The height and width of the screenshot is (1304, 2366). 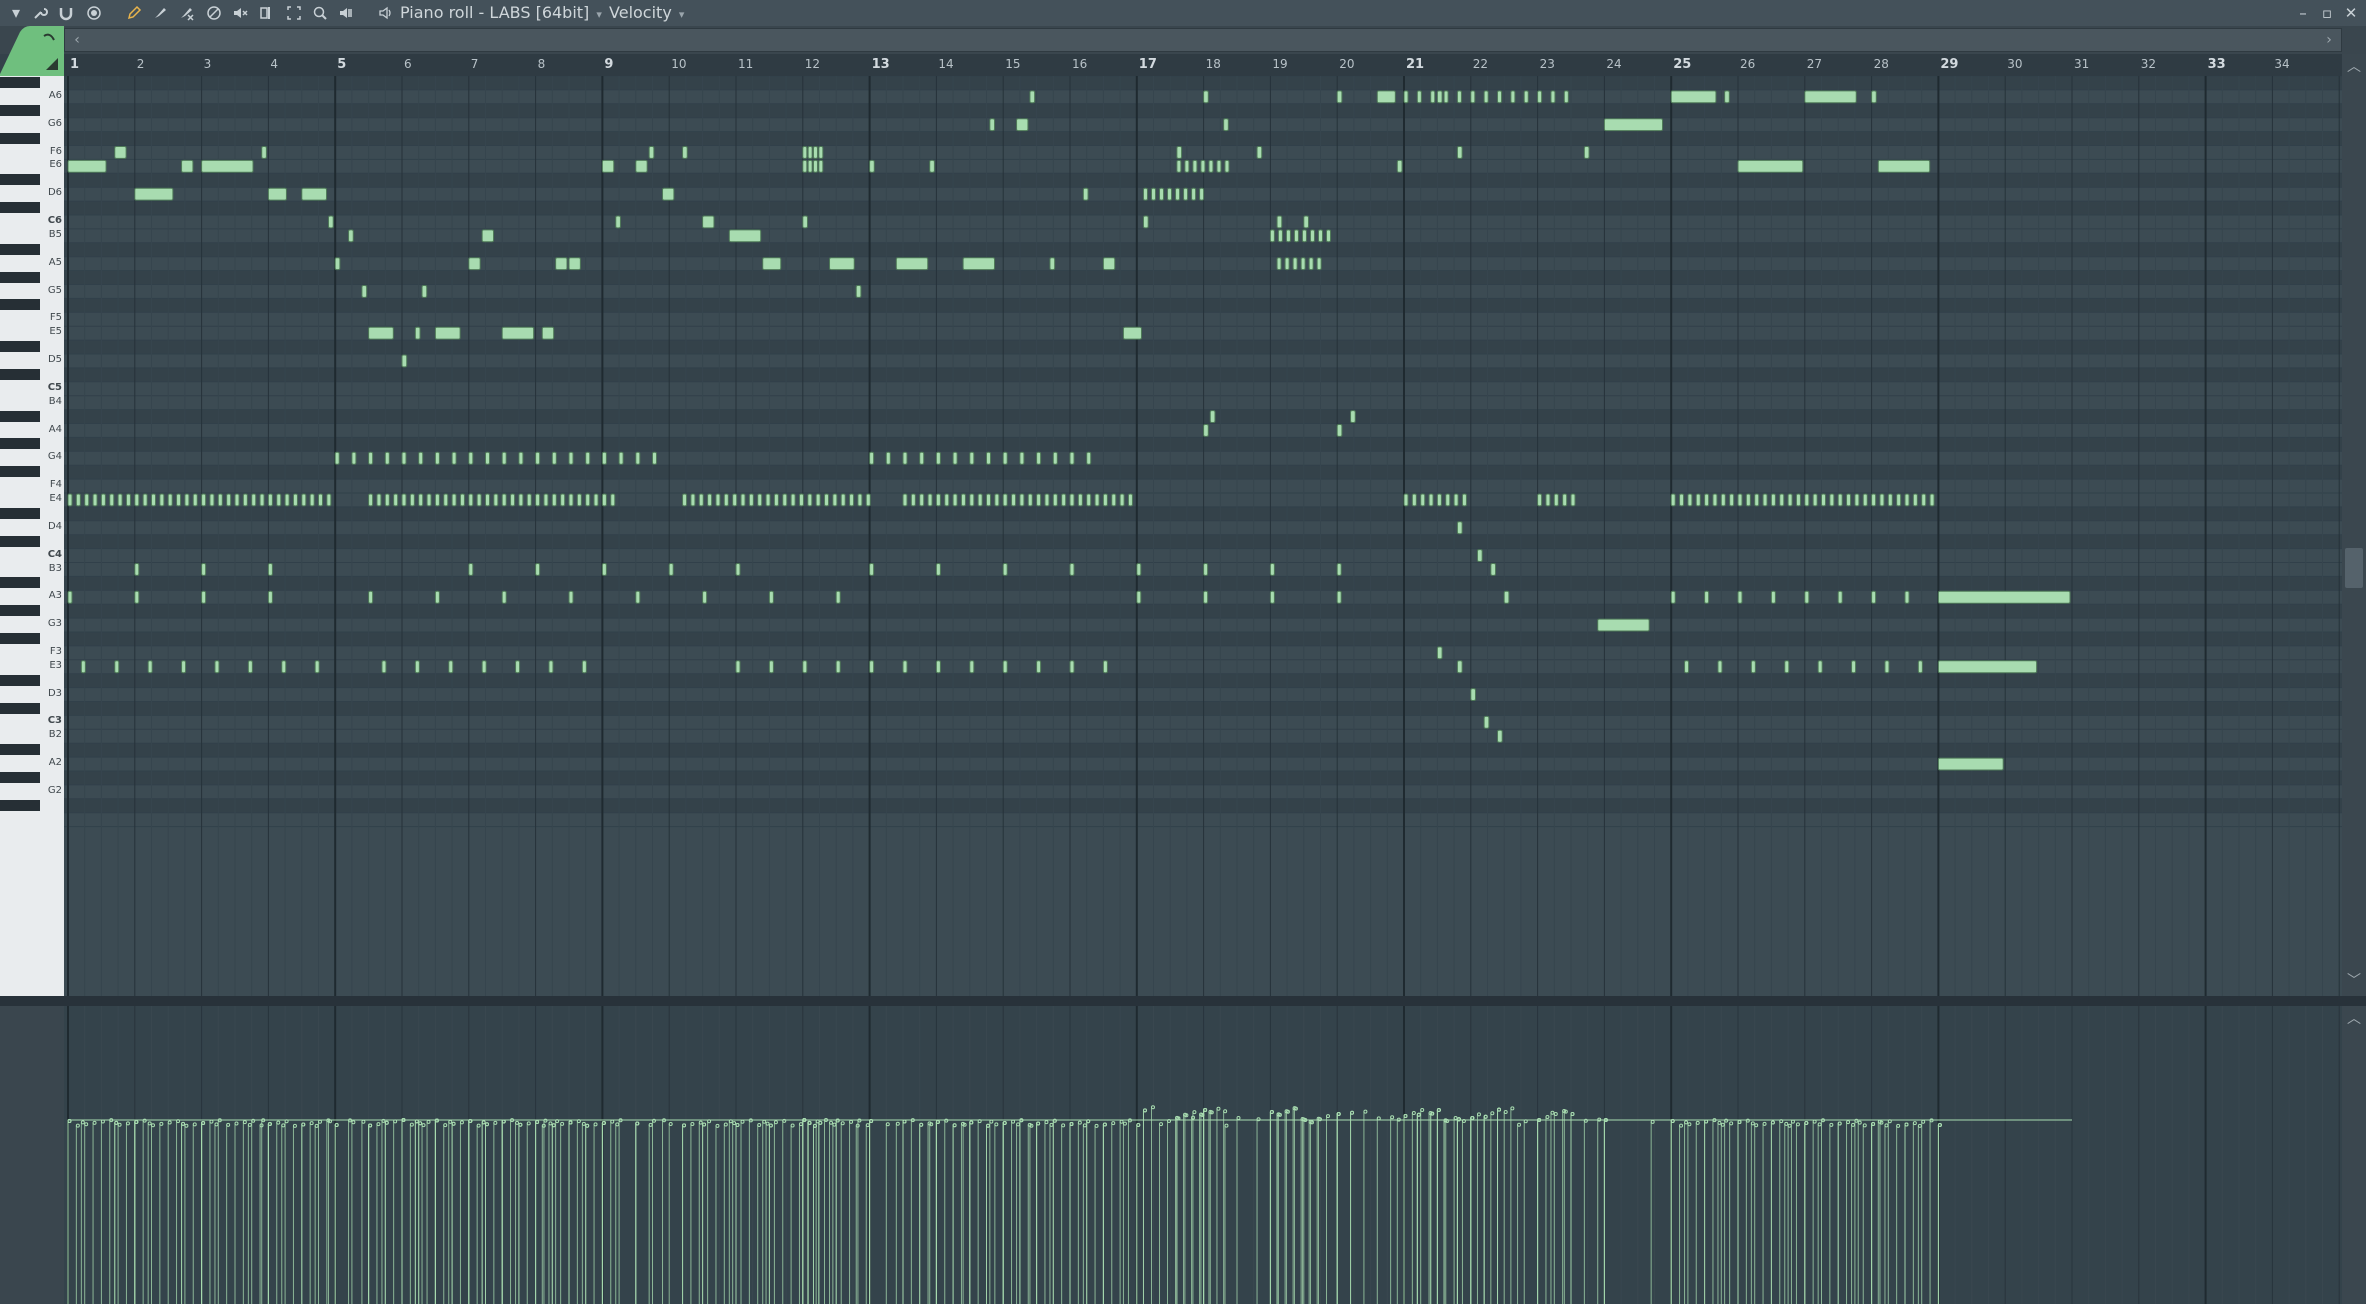 What do you see at coordinates (1613, 64) in the screenshot?
I see `bar-number: 24` at bounding box center [1613, 64].